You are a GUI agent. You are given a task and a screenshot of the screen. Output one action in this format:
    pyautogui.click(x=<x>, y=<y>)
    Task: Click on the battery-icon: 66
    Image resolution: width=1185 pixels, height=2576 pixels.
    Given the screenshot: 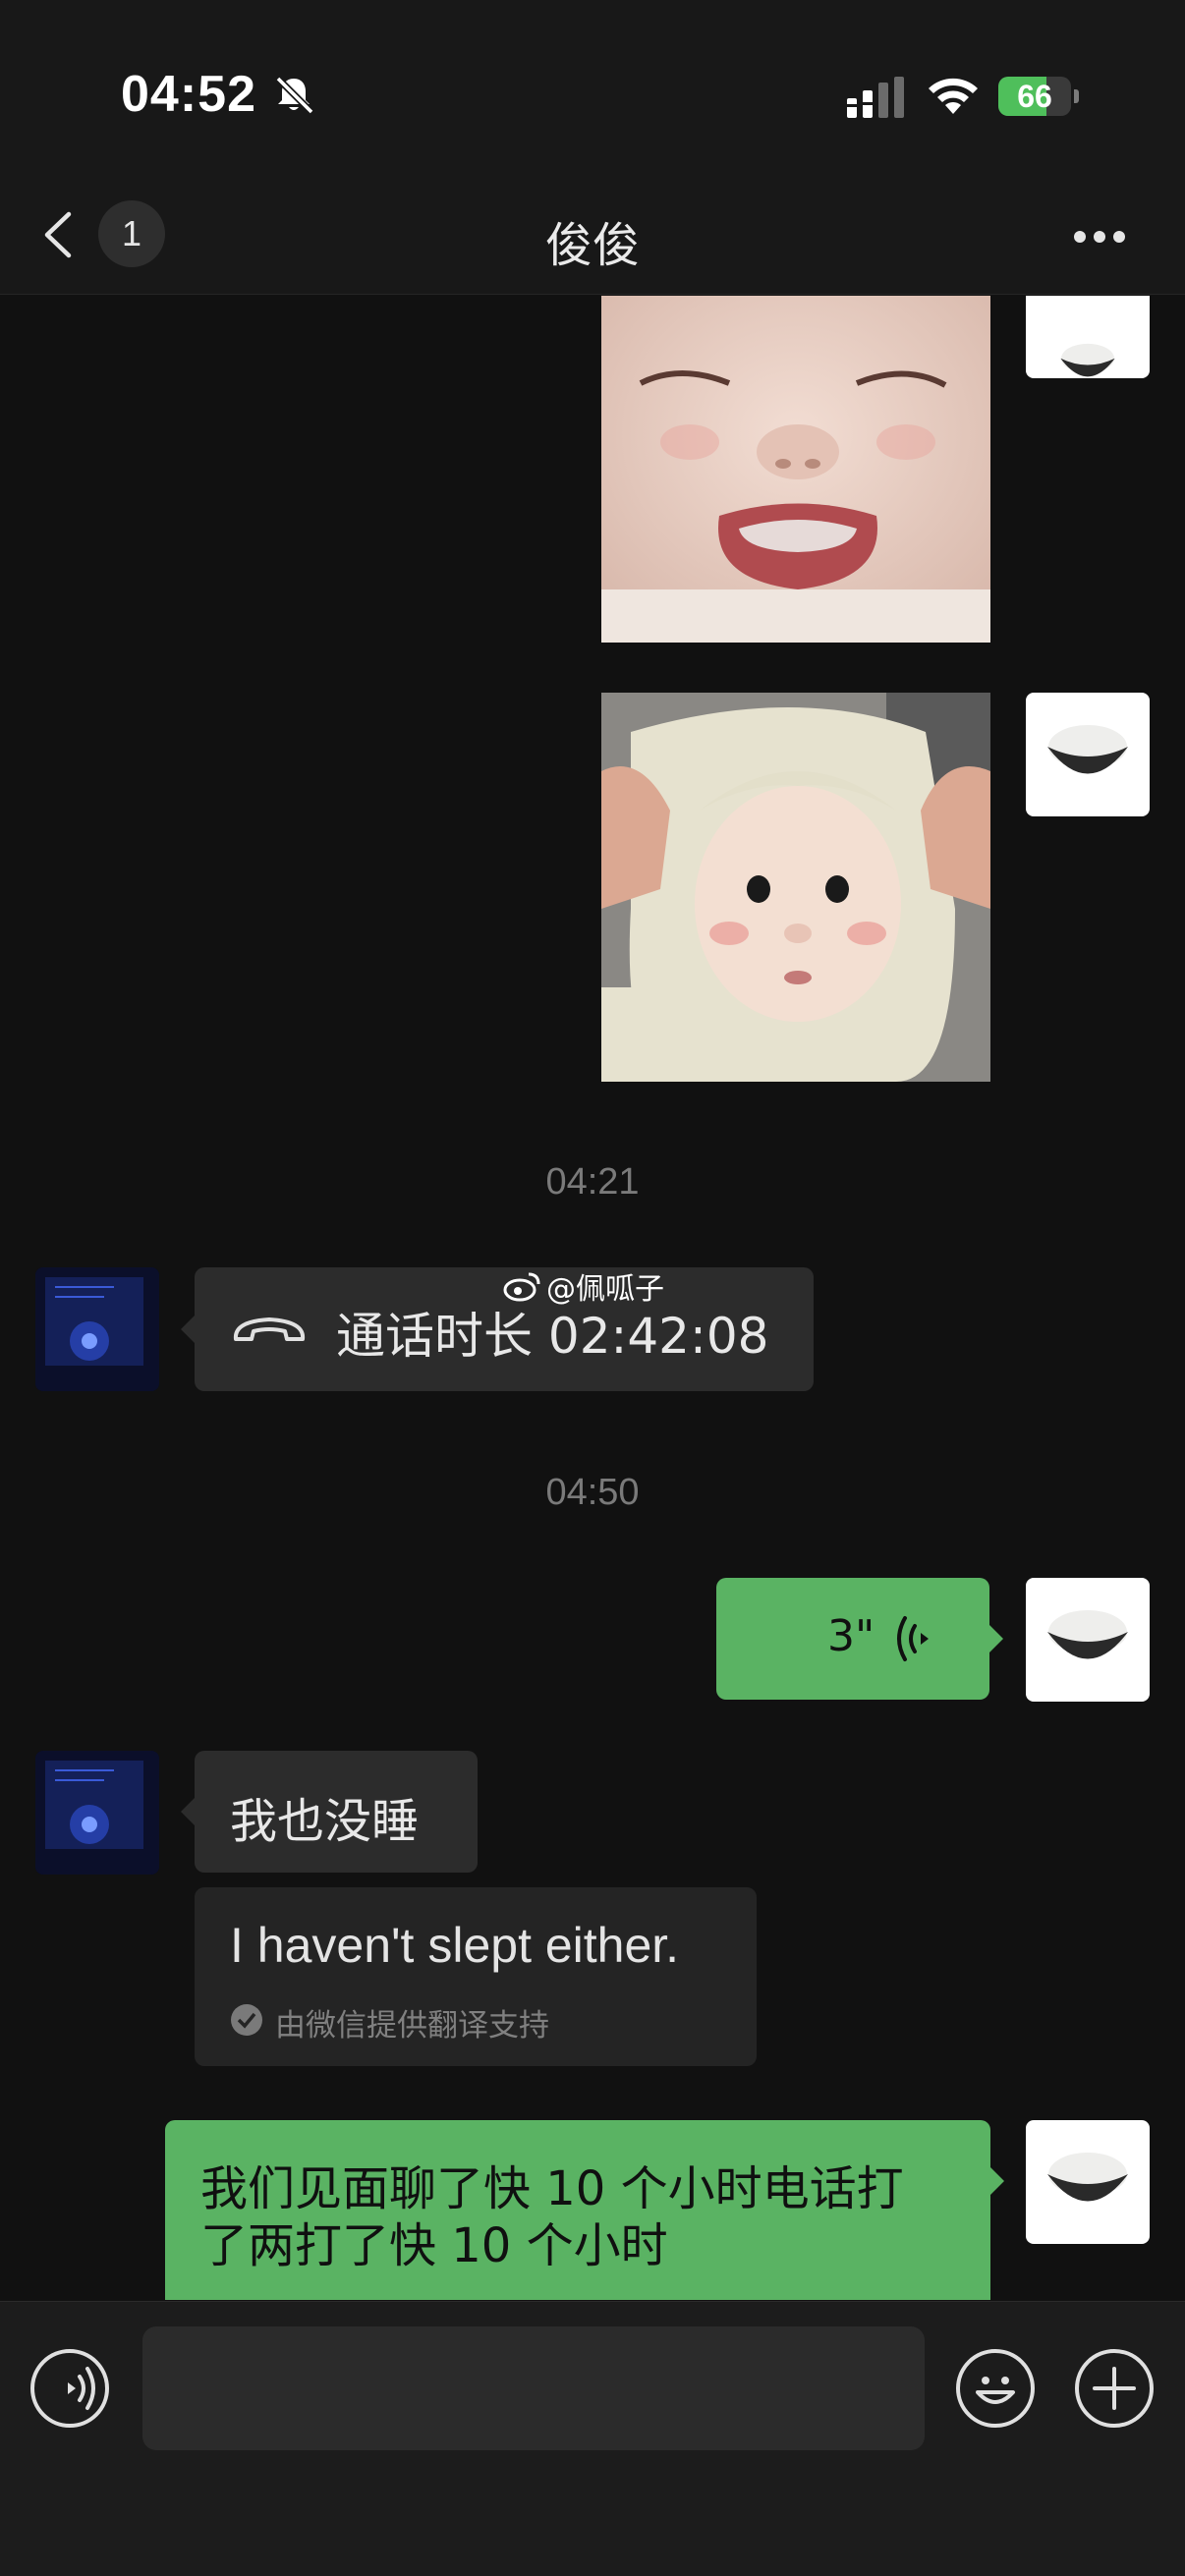 What is the action you would take?
    pyautogui.click(x=1038, y=96)
    